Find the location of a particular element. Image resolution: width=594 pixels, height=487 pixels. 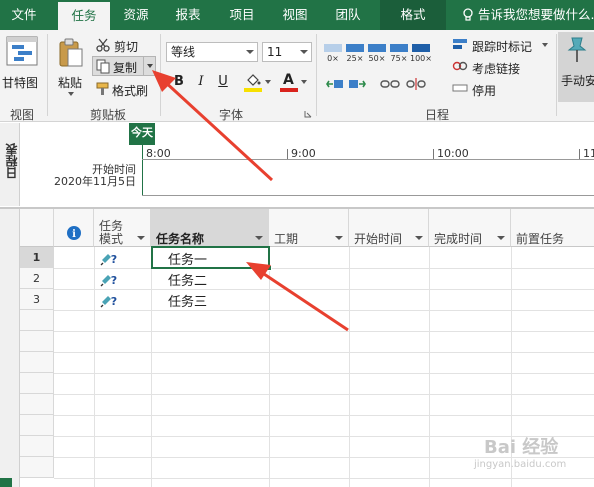

link-tasks-icon is located at coordinates (390, 84).